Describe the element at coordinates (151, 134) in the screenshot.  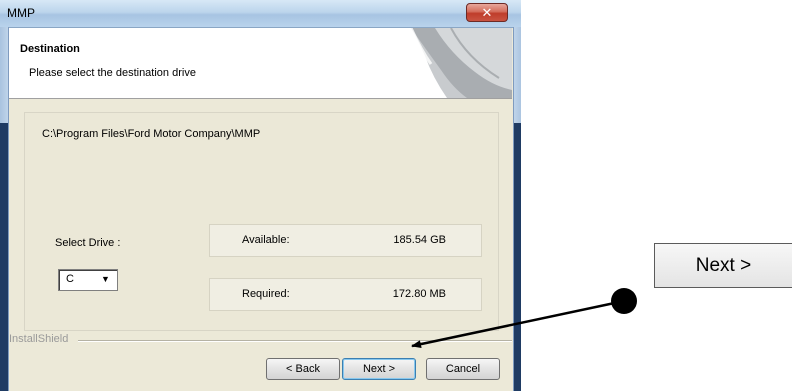
I see `destination-path: C:\Program Files\Ford Motor Company\MMP` at that location.